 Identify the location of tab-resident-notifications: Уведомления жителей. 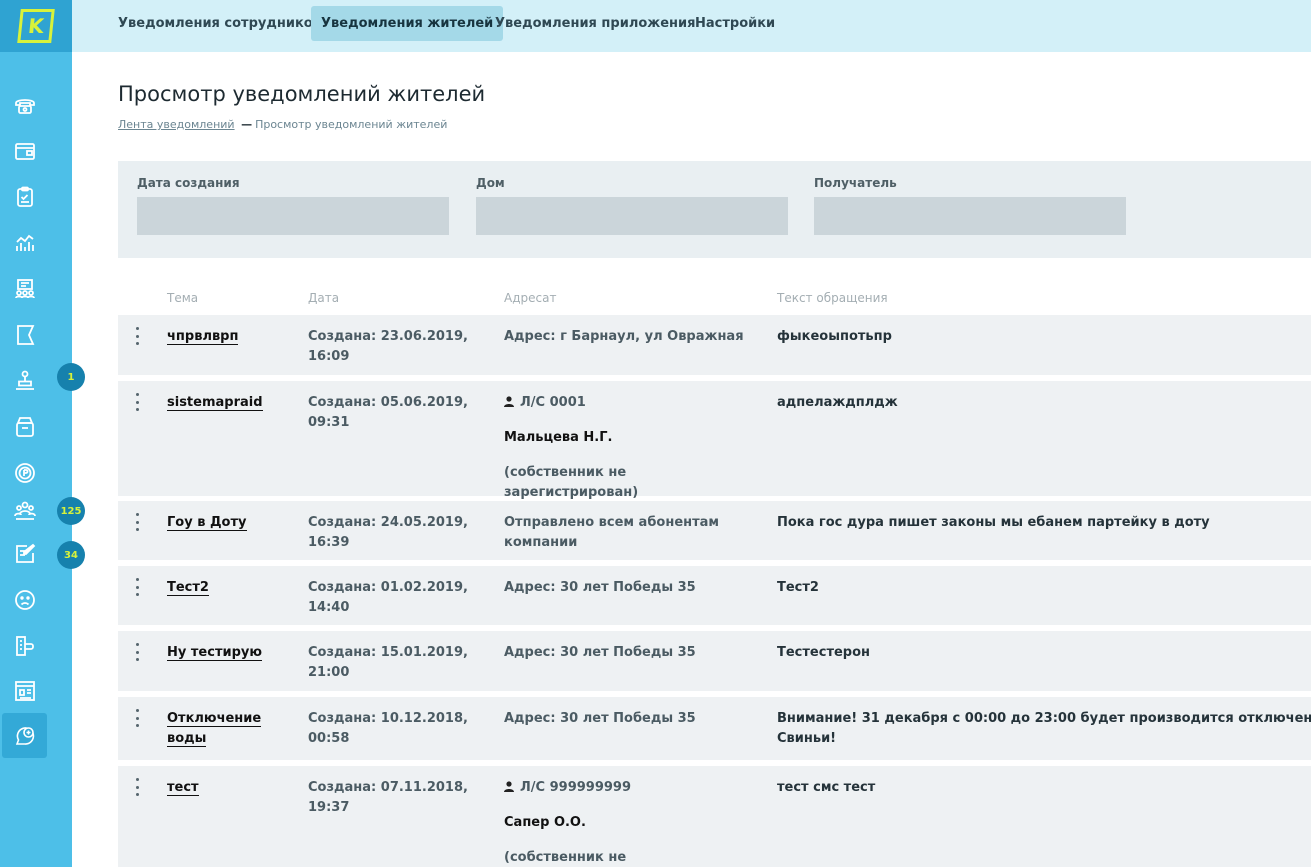
(407, 23).